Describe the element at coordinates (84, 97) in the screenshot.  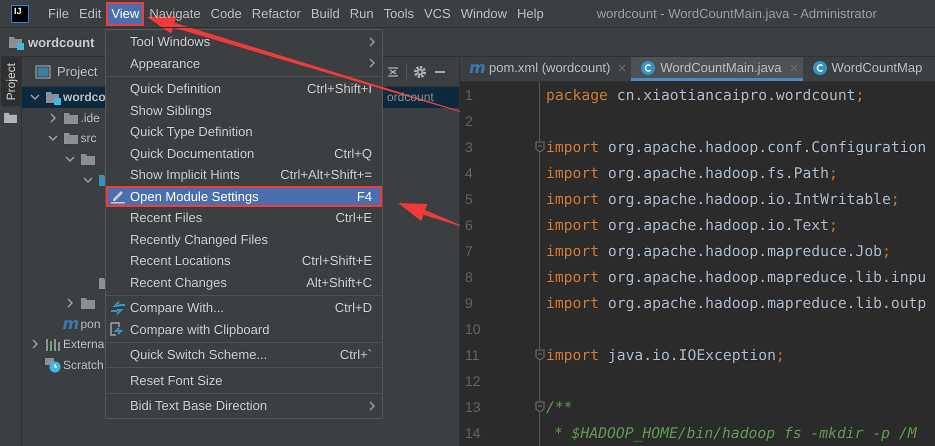
I see `tree-item: wordco` at that location.